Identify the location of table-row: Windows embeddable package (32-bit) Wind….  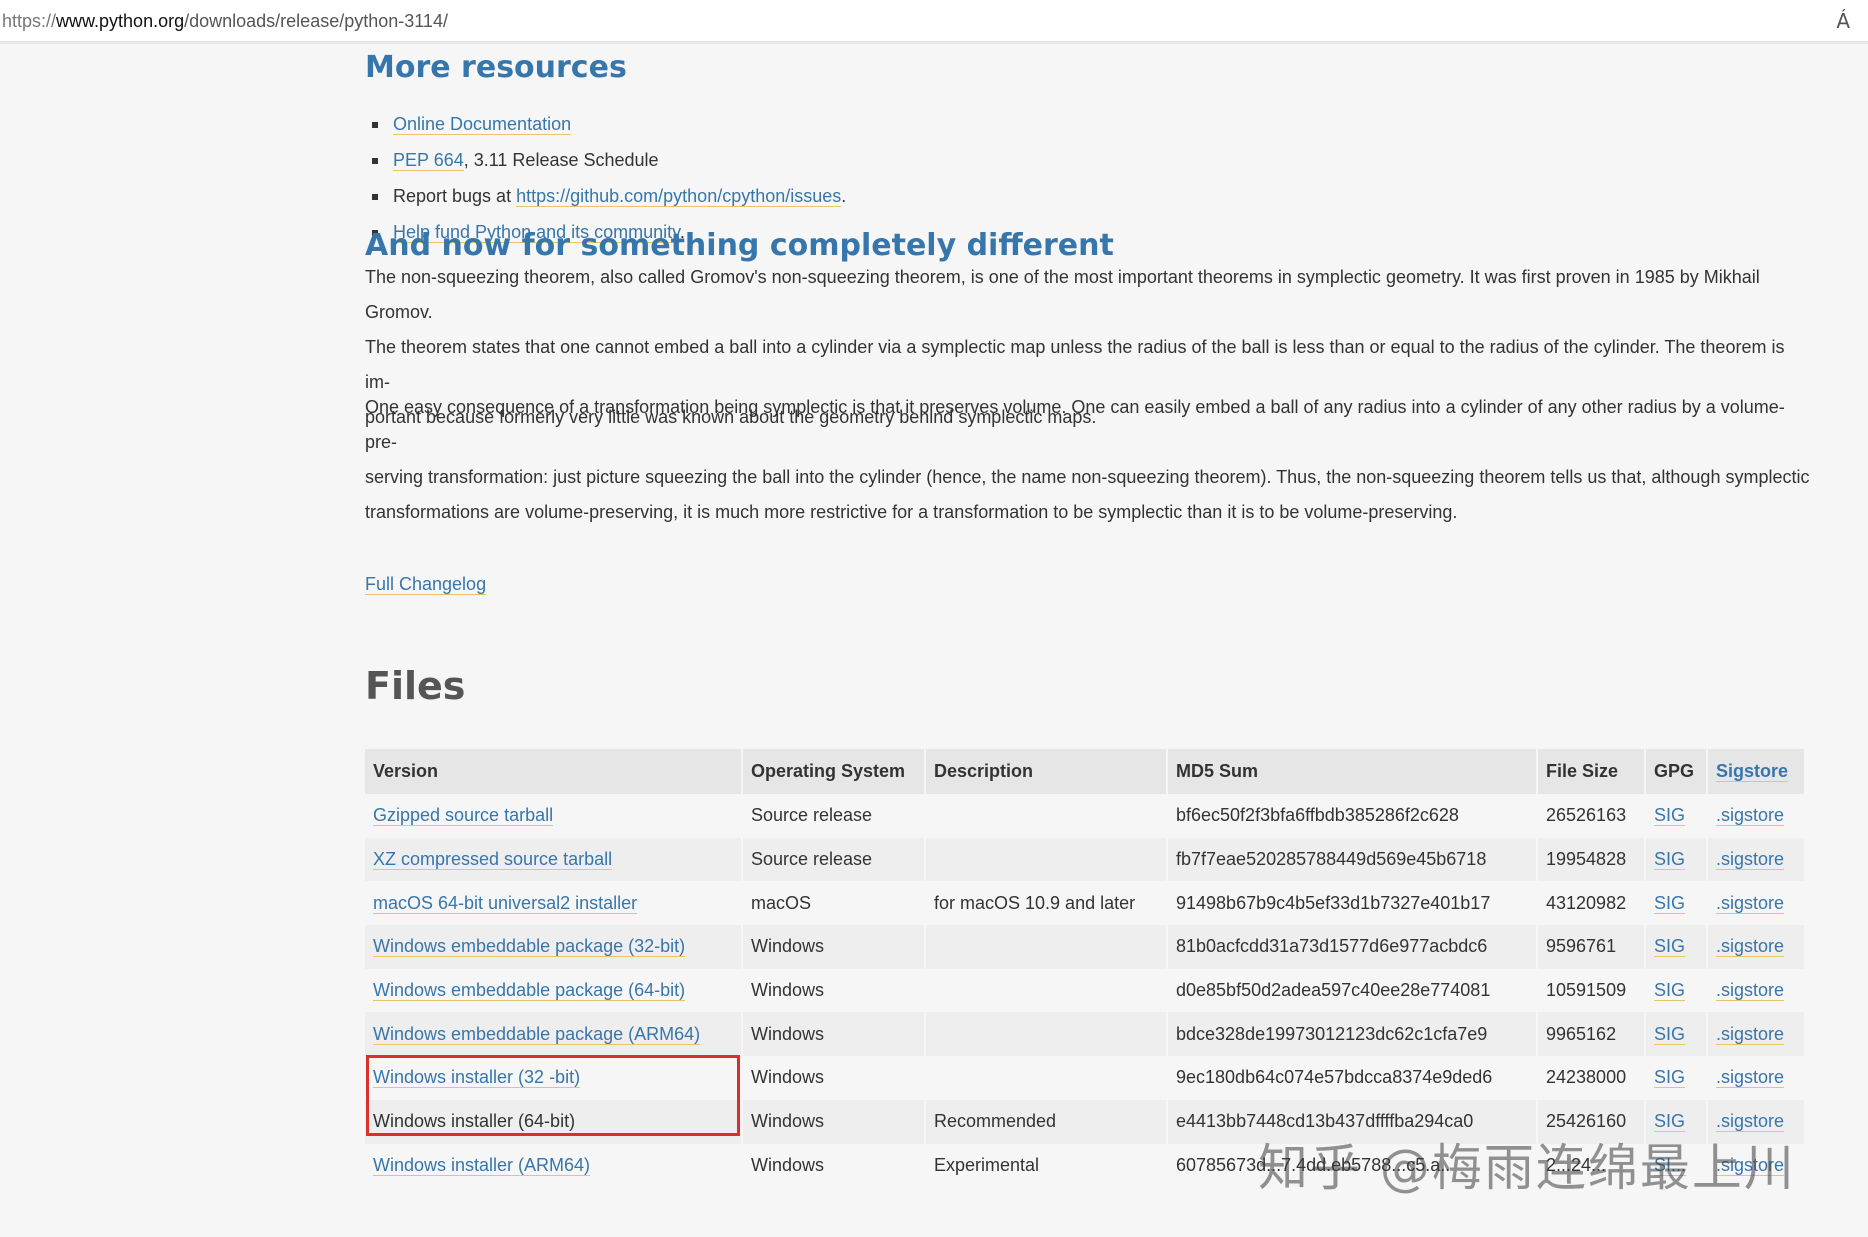
(1085, 947).